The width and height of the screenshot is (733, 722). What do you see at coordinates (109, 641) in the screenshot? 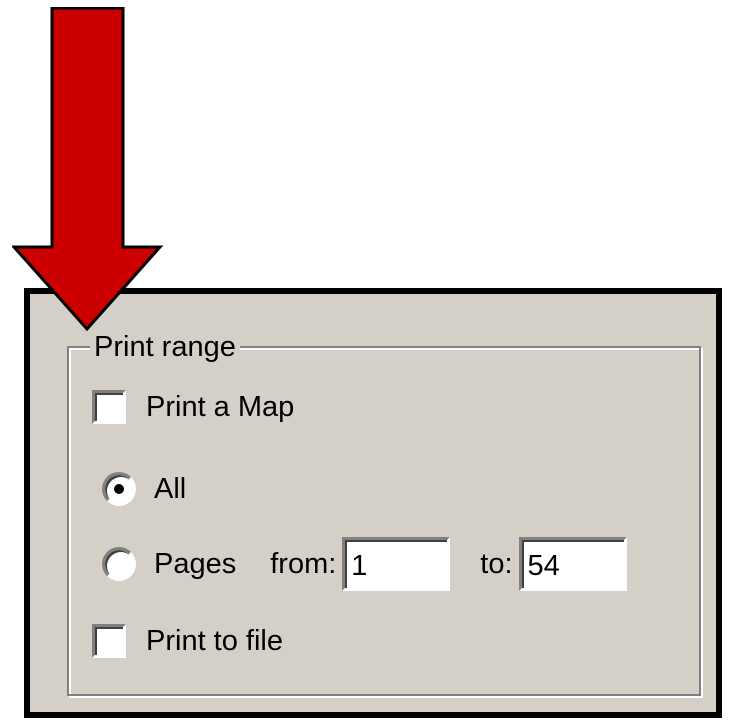
I see `print-to-file-checkbox` at bounding box center [109, 641].